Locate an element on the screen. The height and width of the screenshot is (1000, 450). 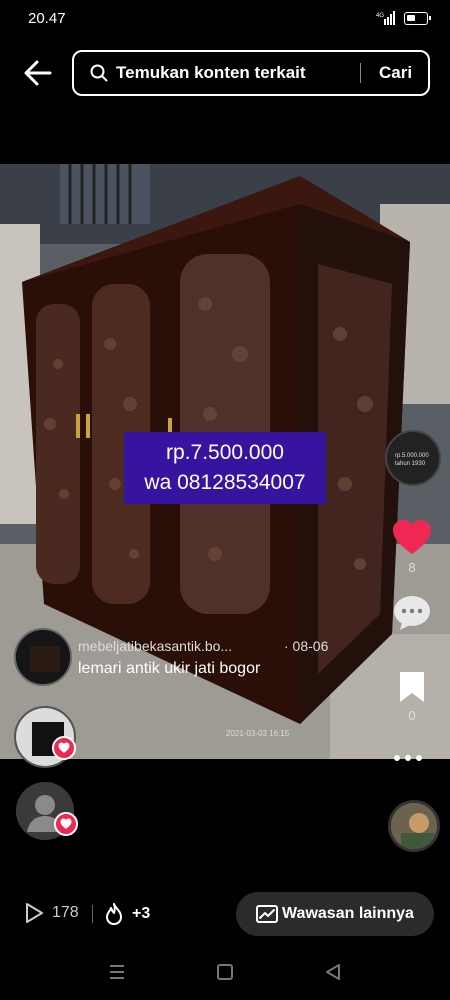
system-nav-bar is located at coordinates (225, 974).